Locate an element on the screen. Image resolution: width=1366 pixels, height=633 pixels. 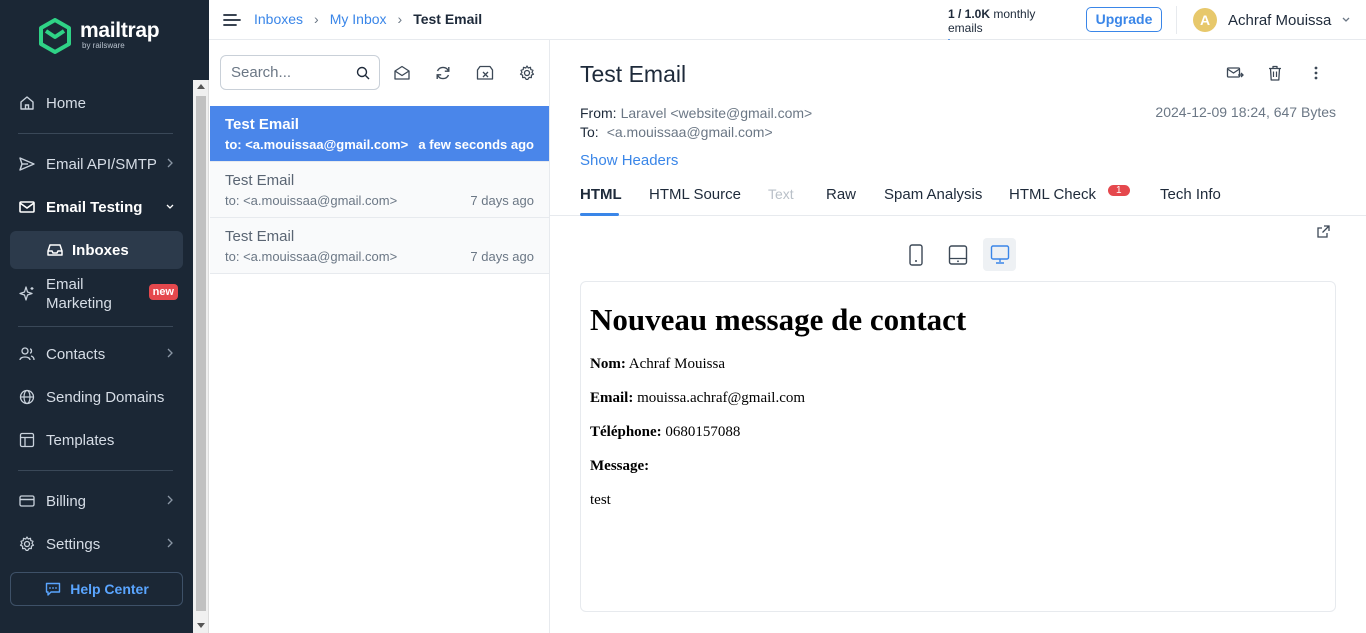
tab-spam-analysis: Spam Analysis is located at coordinates (933, 194).